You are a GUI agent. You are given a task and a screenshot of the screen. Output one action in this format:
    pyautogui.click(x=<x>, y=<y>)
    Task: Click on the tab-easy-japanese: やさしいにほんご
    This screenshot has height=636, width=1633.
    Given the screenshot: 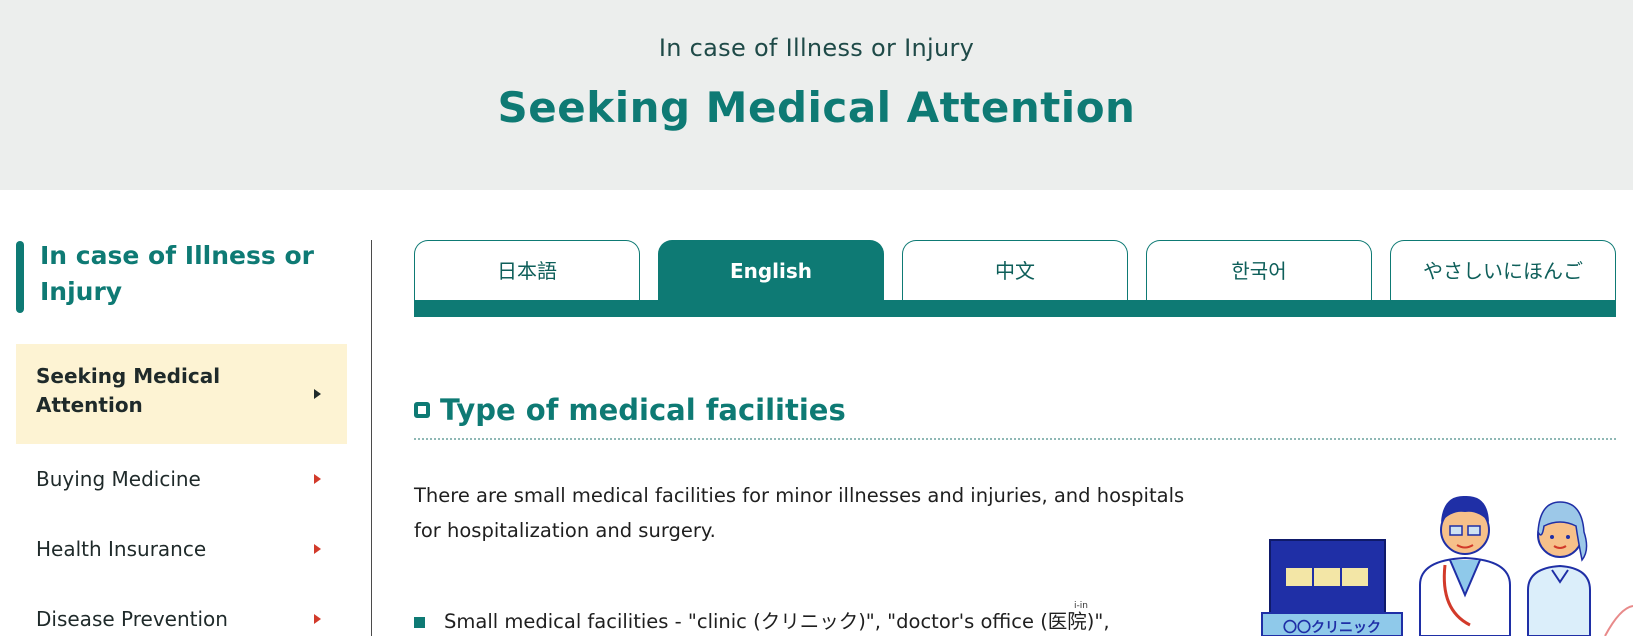 What is the action you would take?
    pyautogui.click(x=1503, y=270)
    